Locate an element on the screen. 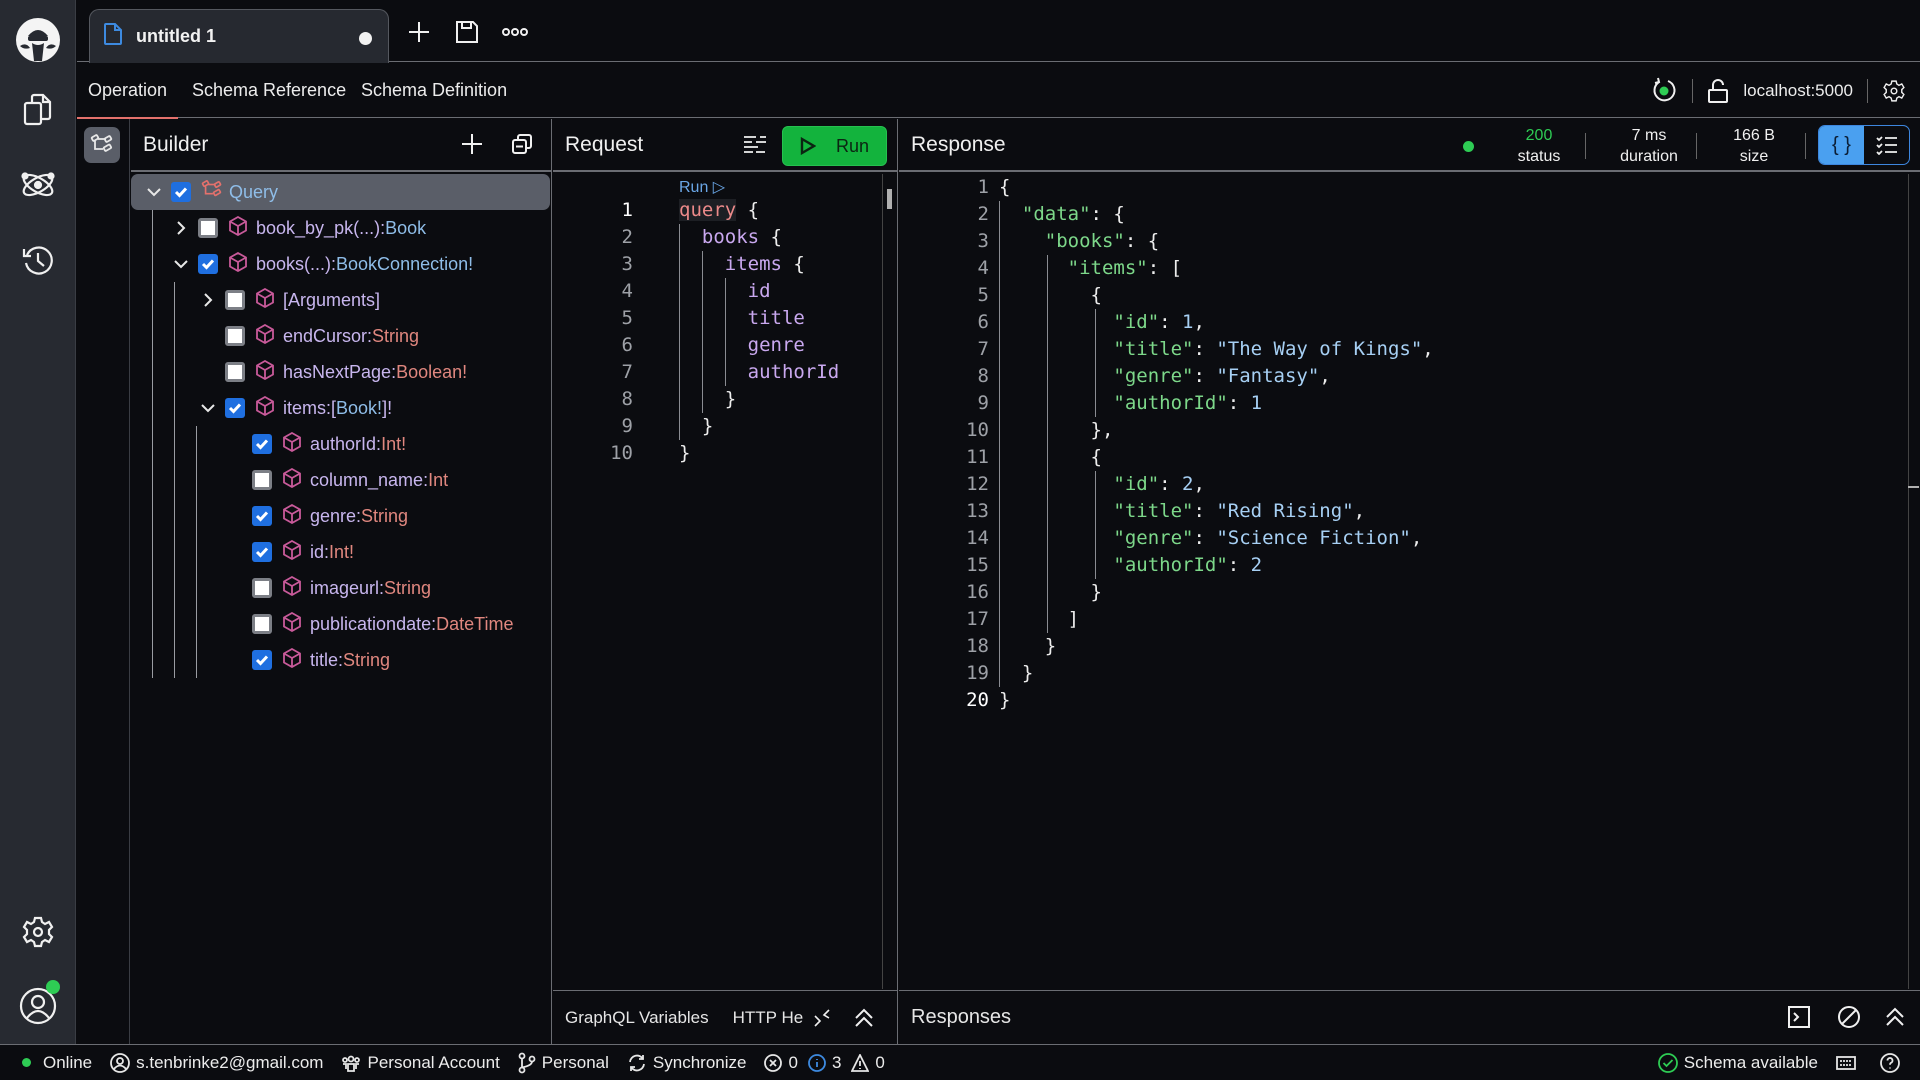  duration-label: duration is located at coordinates (1649, 156).